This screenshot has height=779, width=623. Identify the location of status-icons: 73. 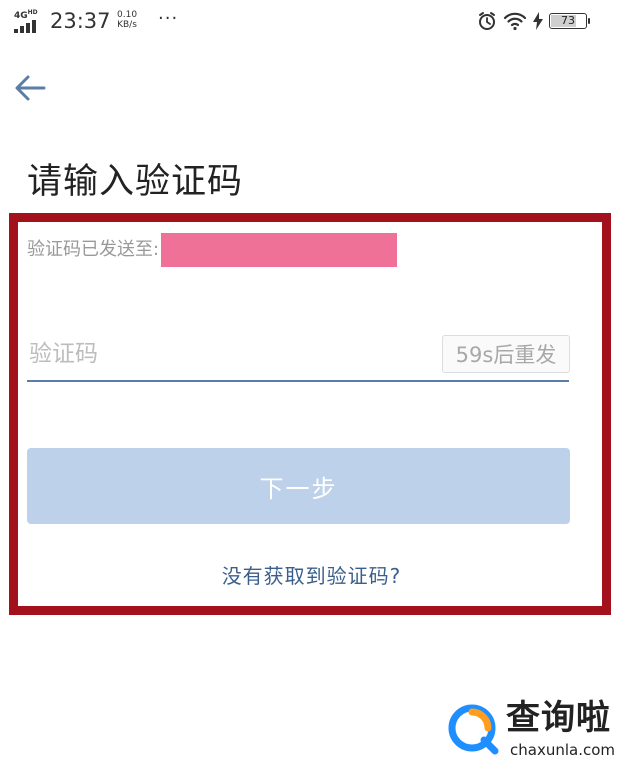
(533, 21).